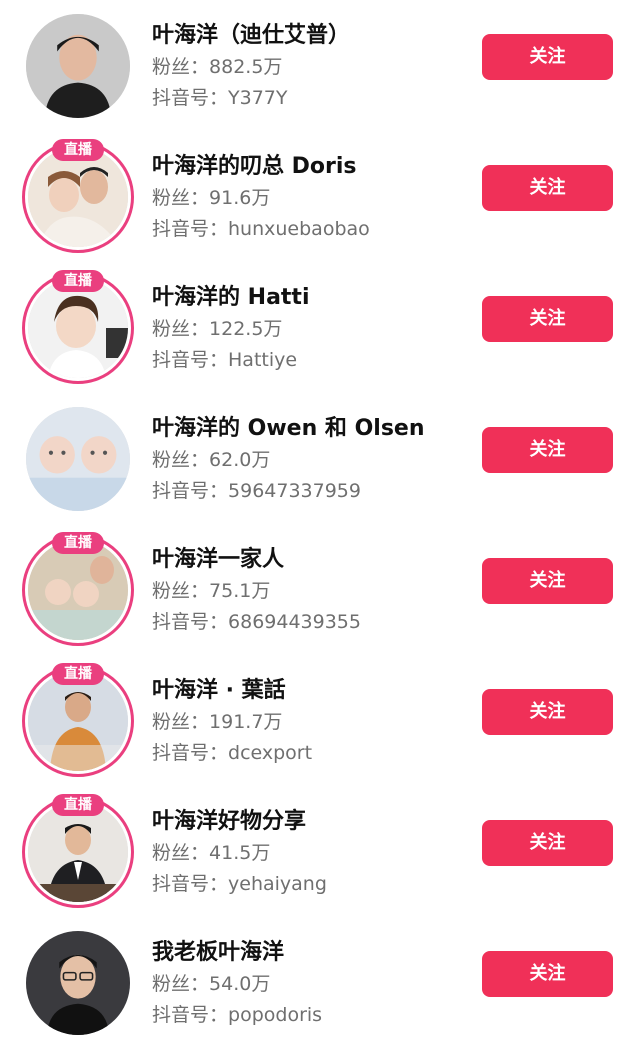  I want to click on douyin-id: 抖音号：68694439355, so click(256, 622).